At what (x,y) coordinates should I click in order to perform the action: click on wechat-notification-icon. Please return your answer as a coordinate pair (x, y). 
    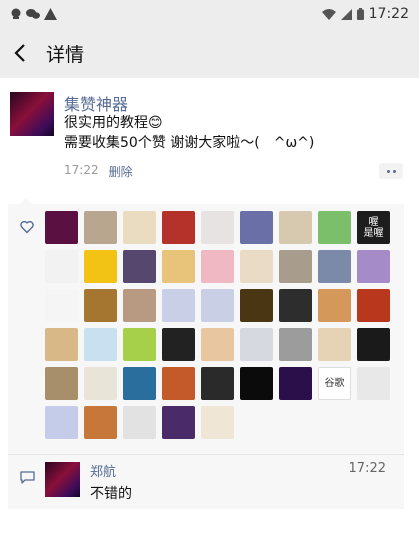
    Looking at the image, I should click on (33, 14).